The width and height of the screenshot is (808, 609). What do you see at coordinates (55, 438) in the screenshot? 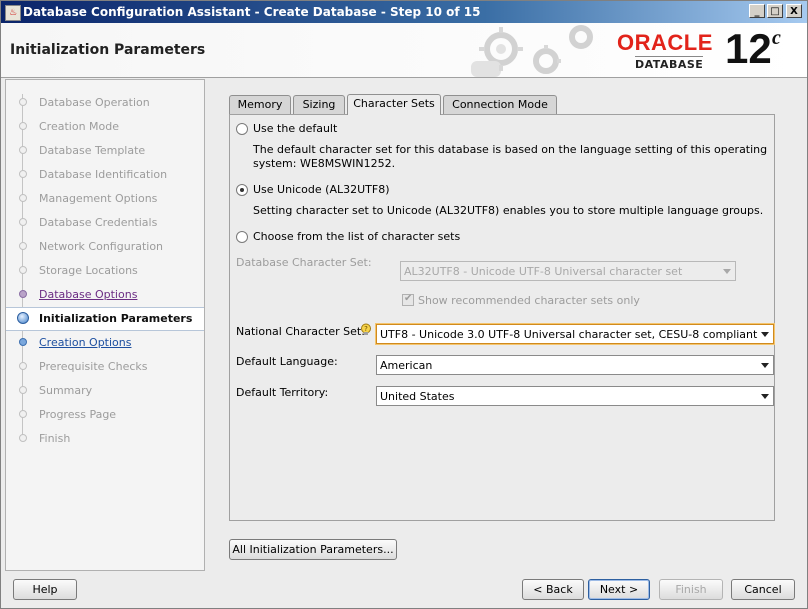
I see `step-label: Finish` at bounding box center [55, 438].